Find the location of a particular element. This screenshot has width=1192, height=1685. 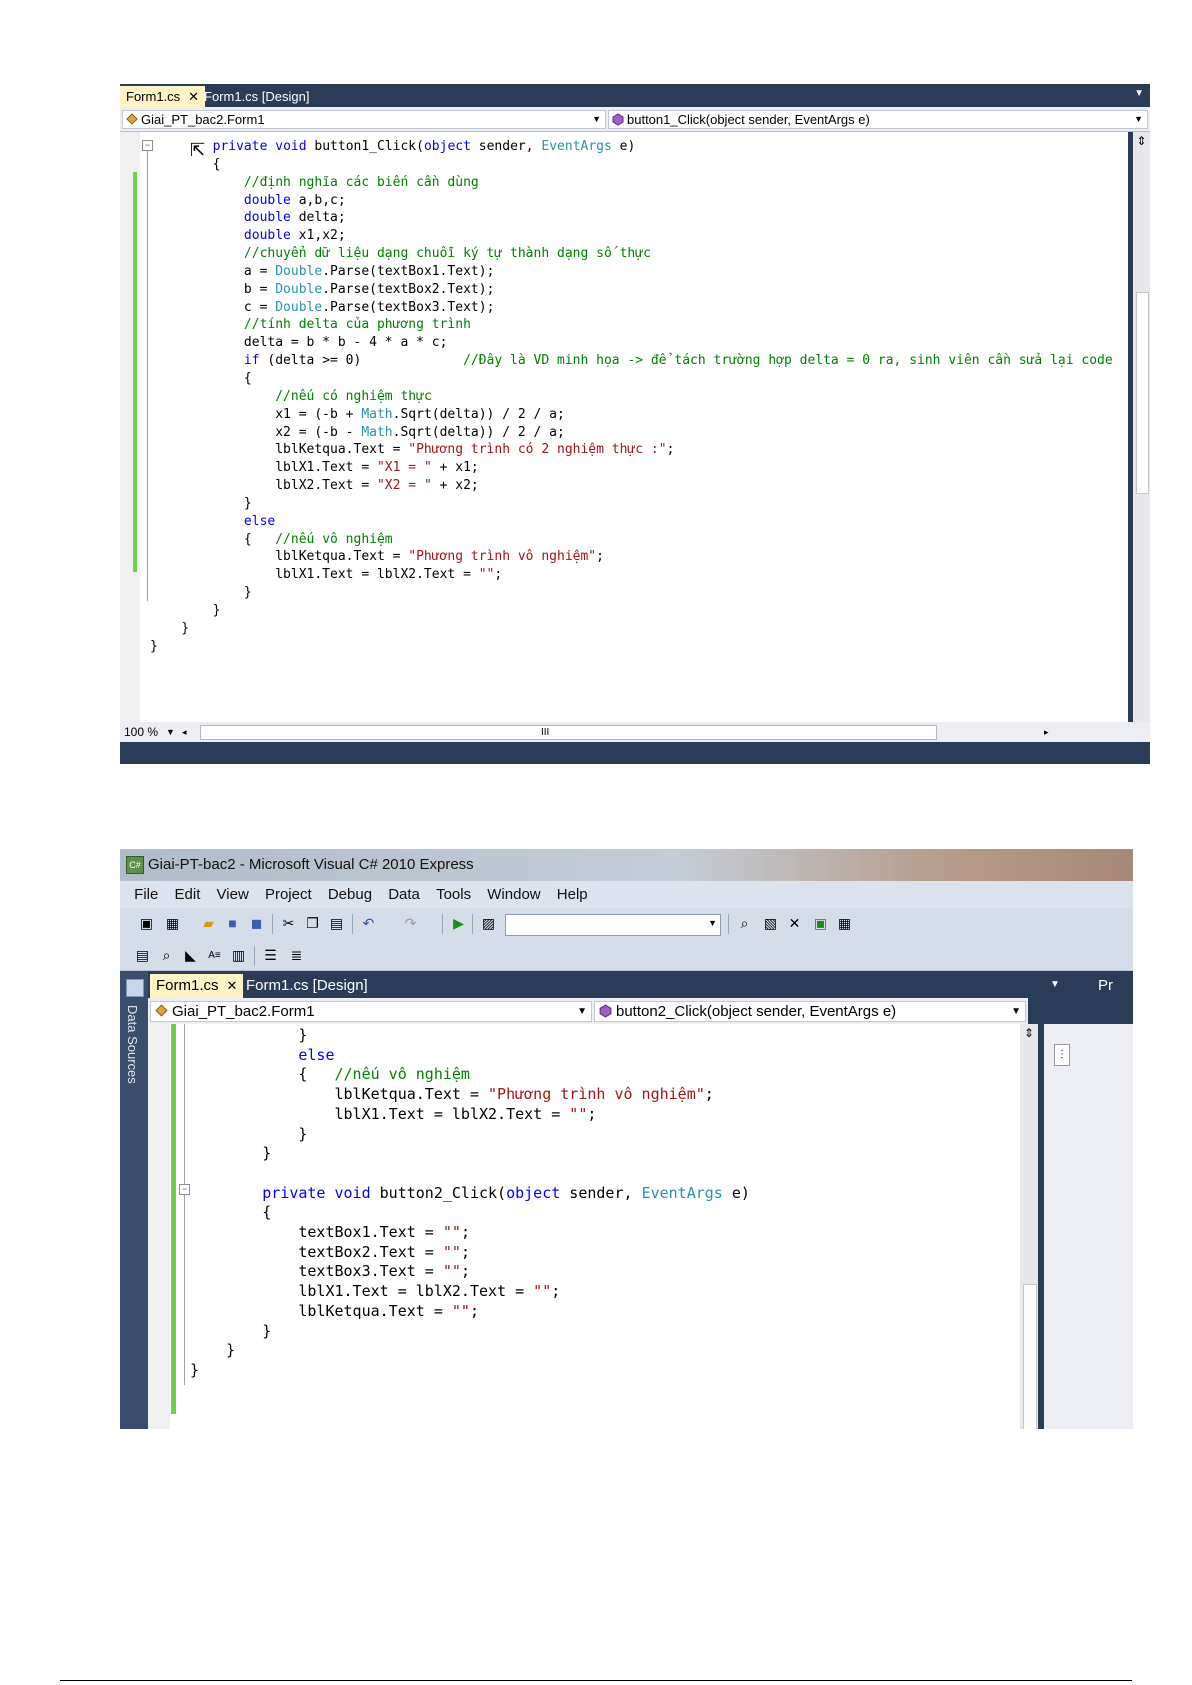

word-completion-icon: A≡ is located at coordinates (214, 955).